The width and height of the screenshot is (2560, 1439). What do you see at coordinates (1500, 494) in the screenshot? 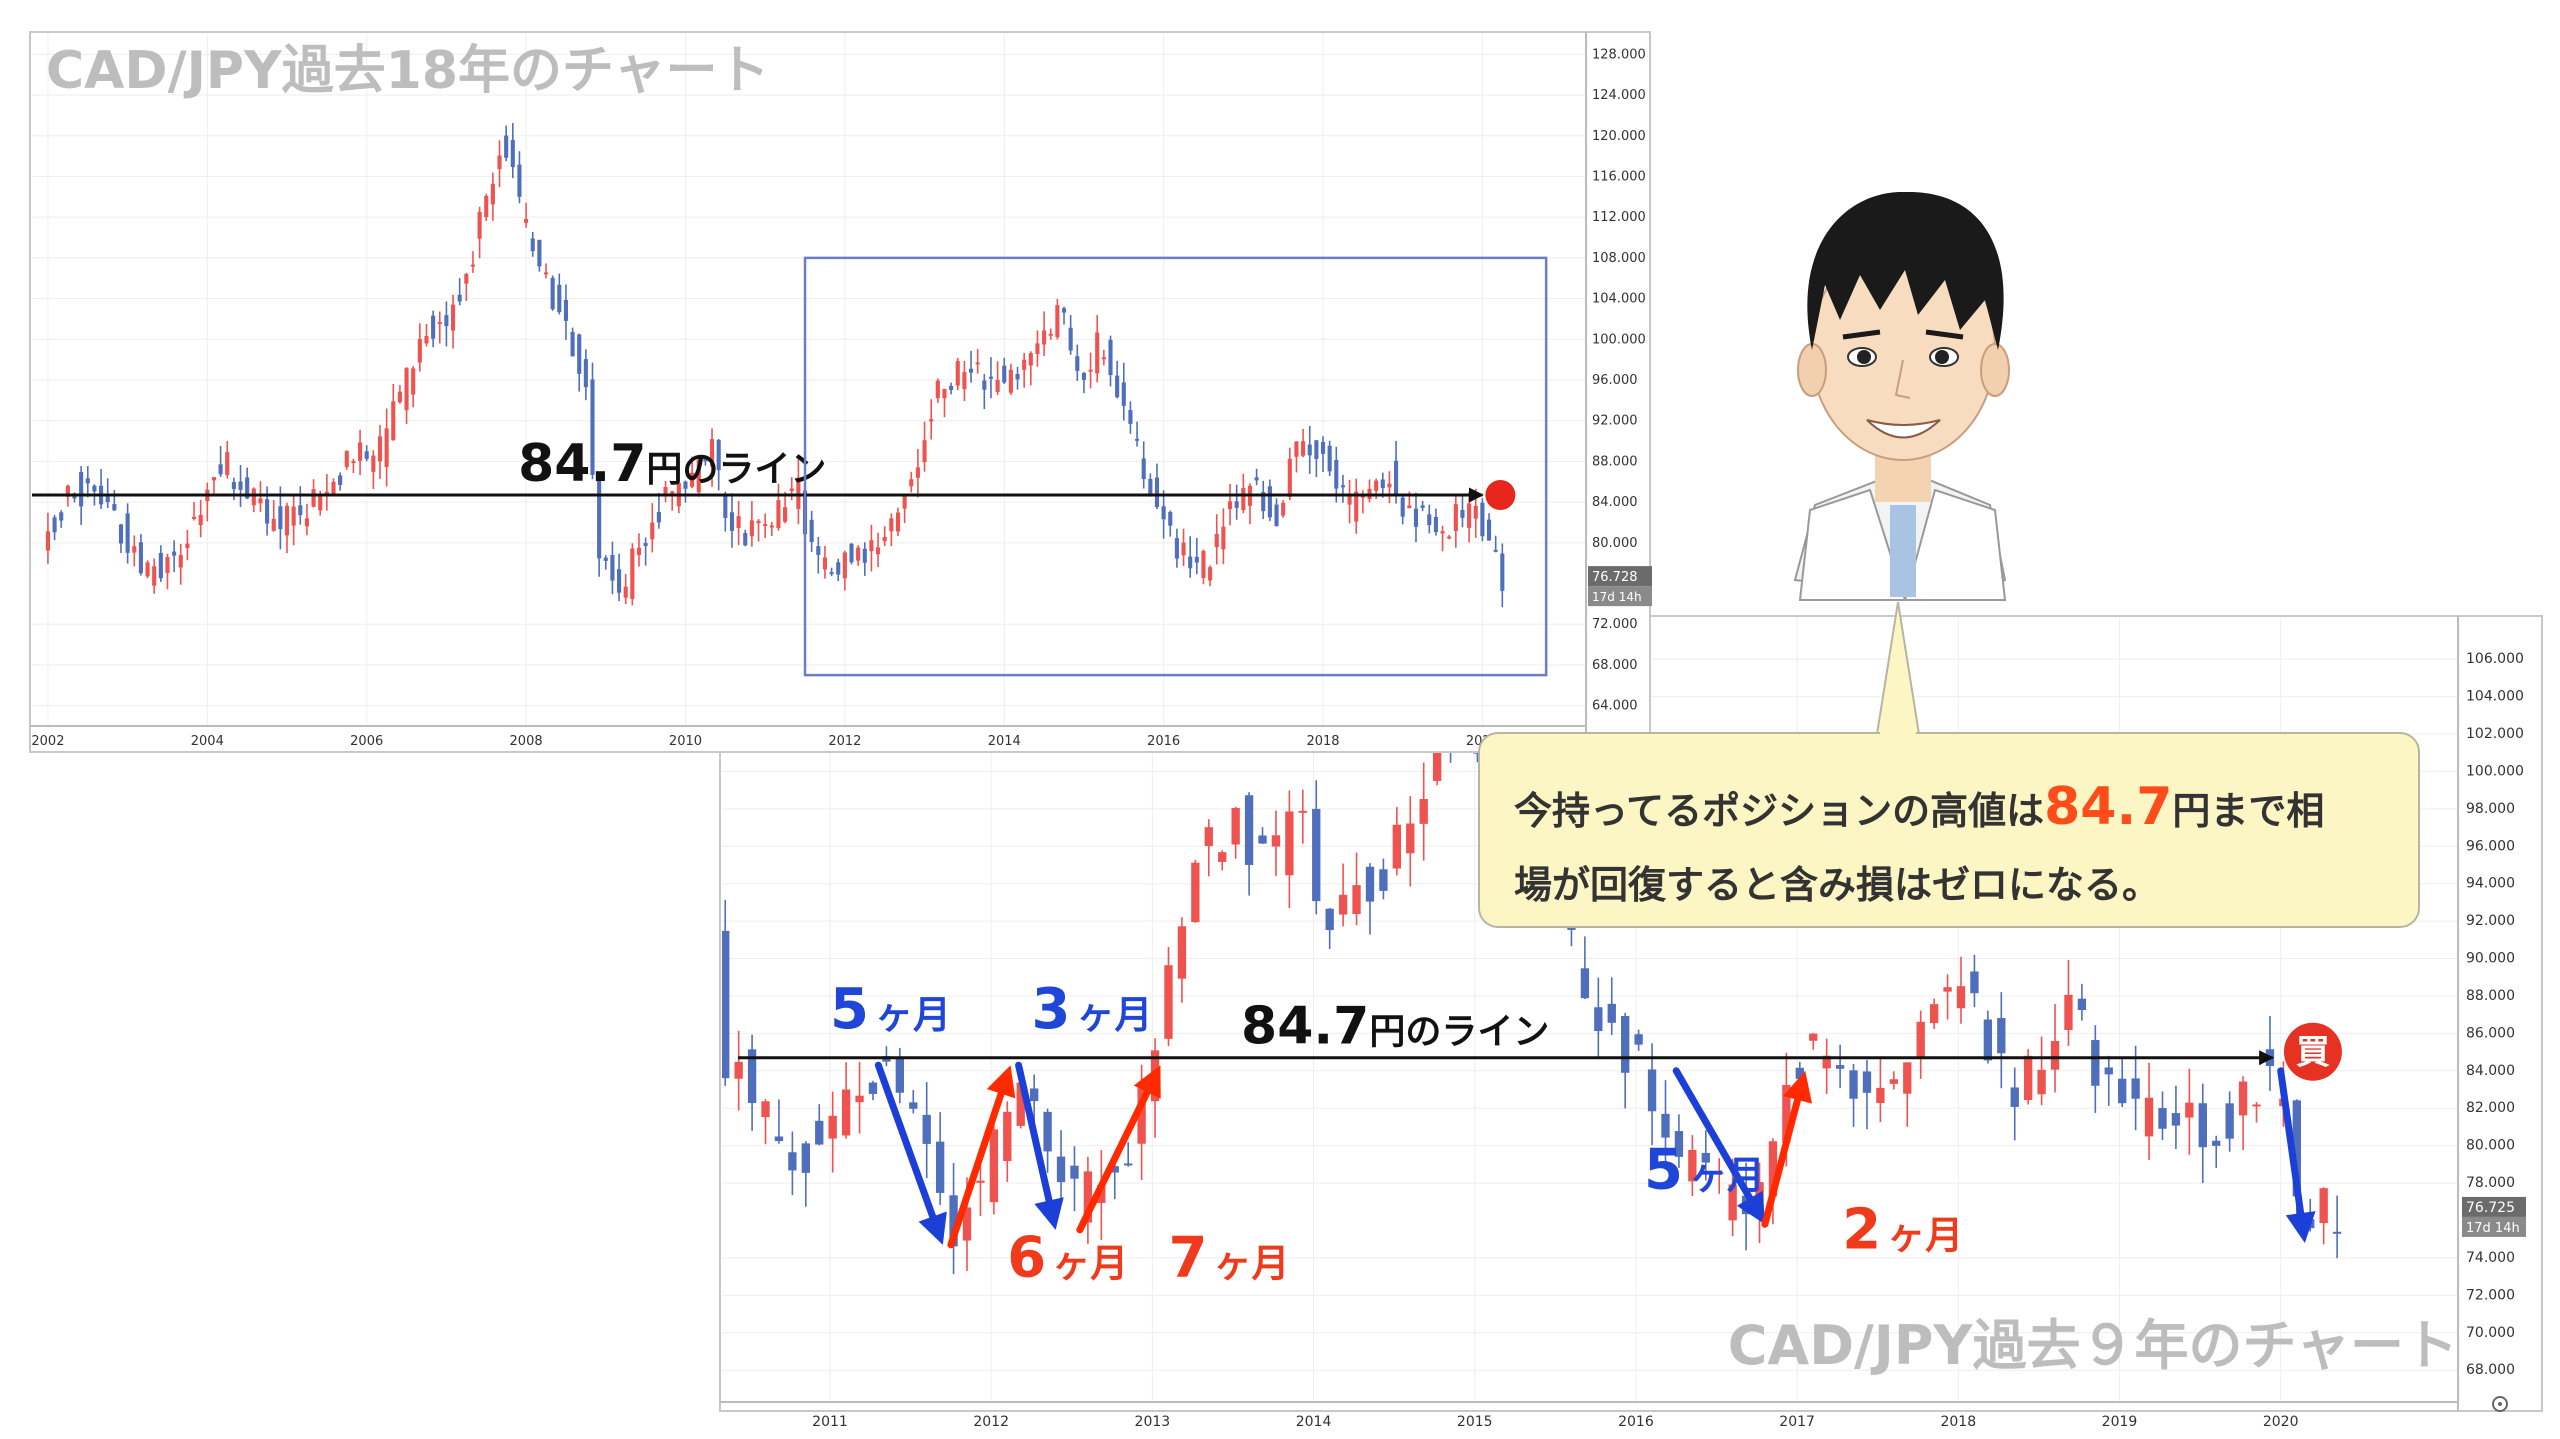
I see `level-marker-dot` at bounding box center [1500, 494].